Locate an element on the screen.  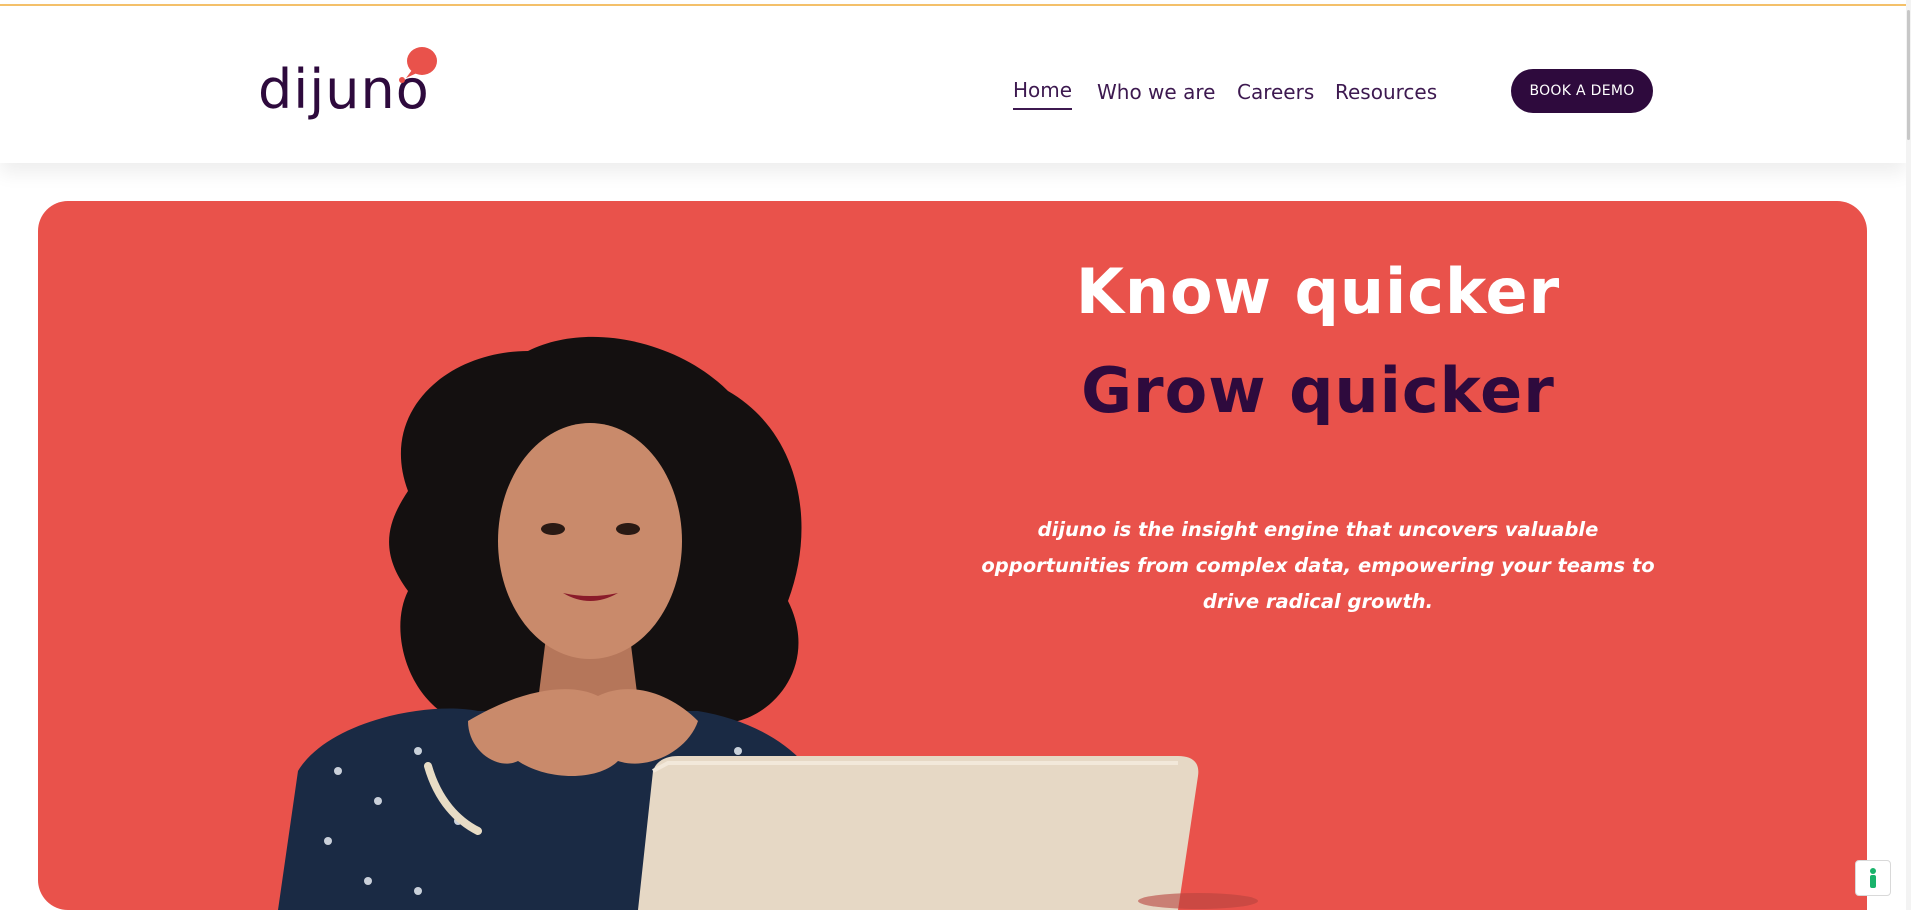
accessibility-icon is located at coordinates (1873, 878).